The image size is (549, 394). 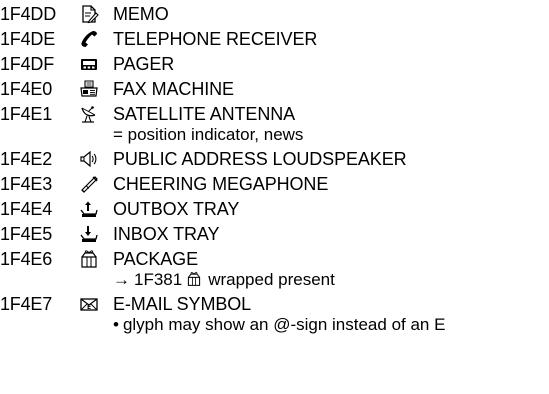 What do you see at coordinates (26, 89) in the screenshot?
I see `code-point: 1F4E0` at bounding box center [26, 89].